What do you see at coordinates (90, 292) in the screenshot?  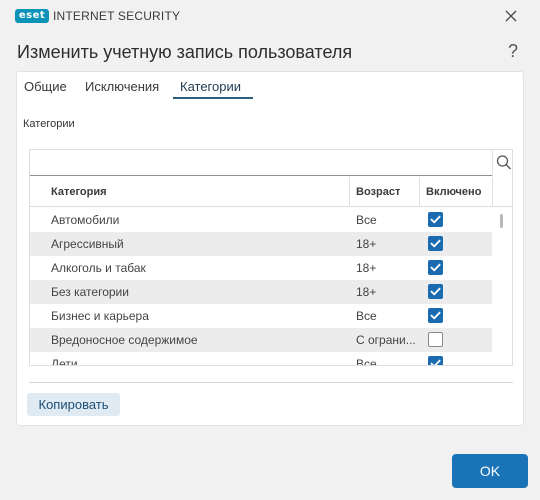 I see `category-name: Без категории` at bounding box center [90, 292].